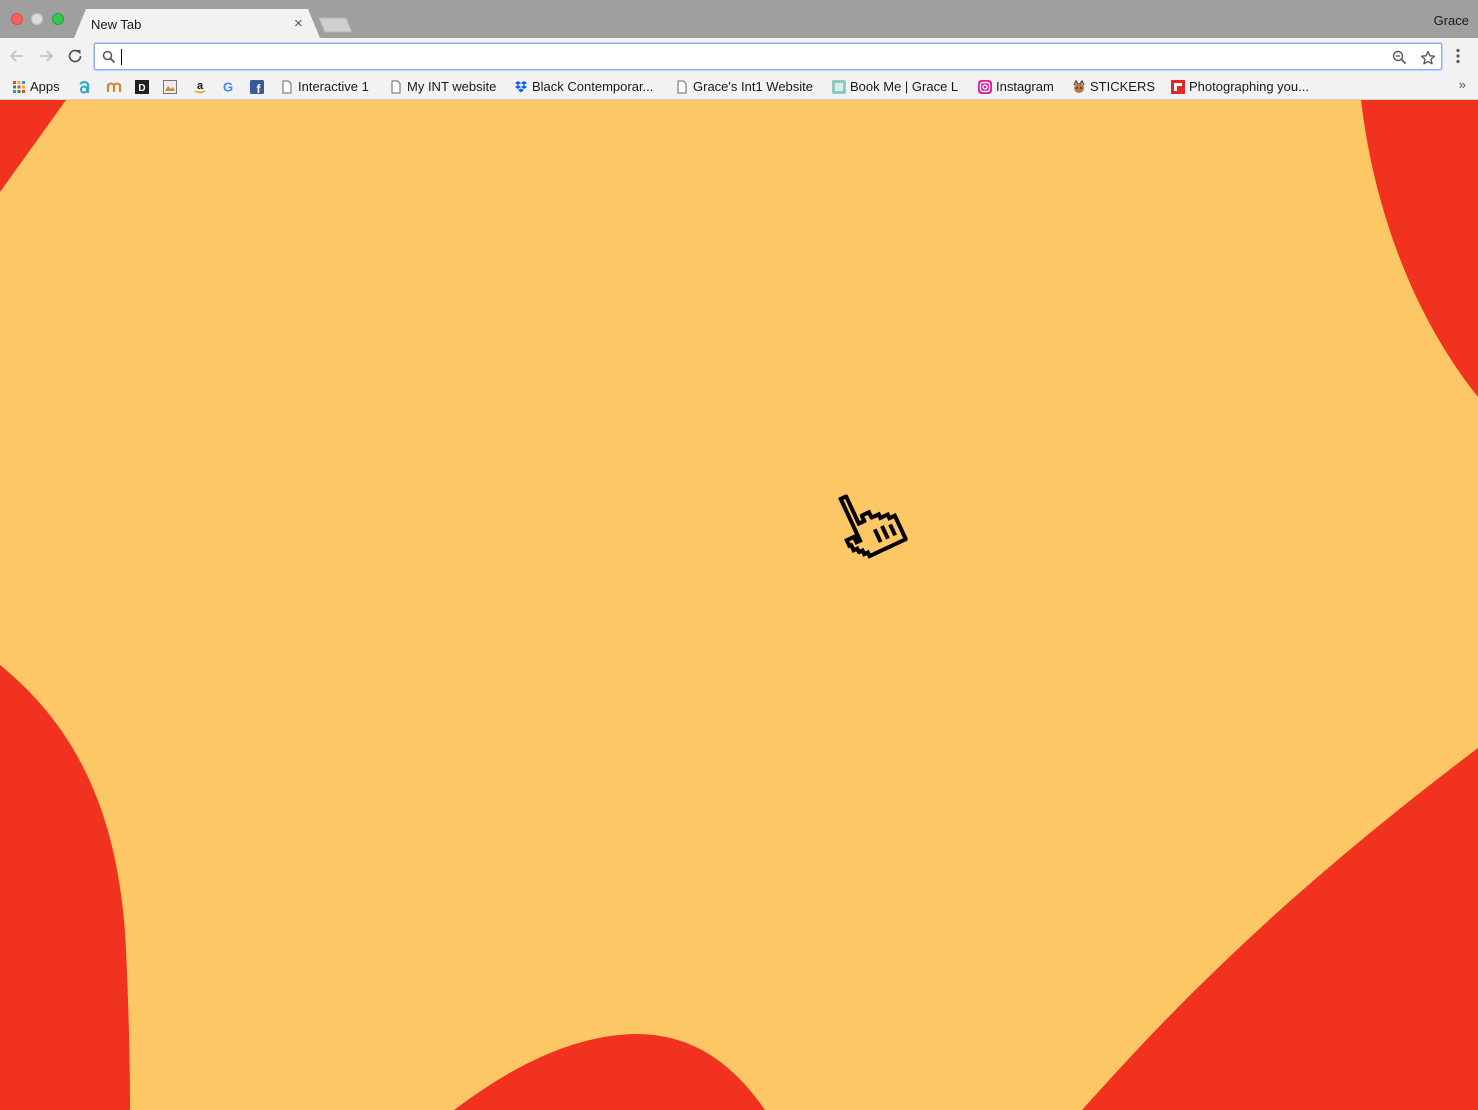  I want to click on bookmark-label: Book Me | Grace L, so click(904, 86).